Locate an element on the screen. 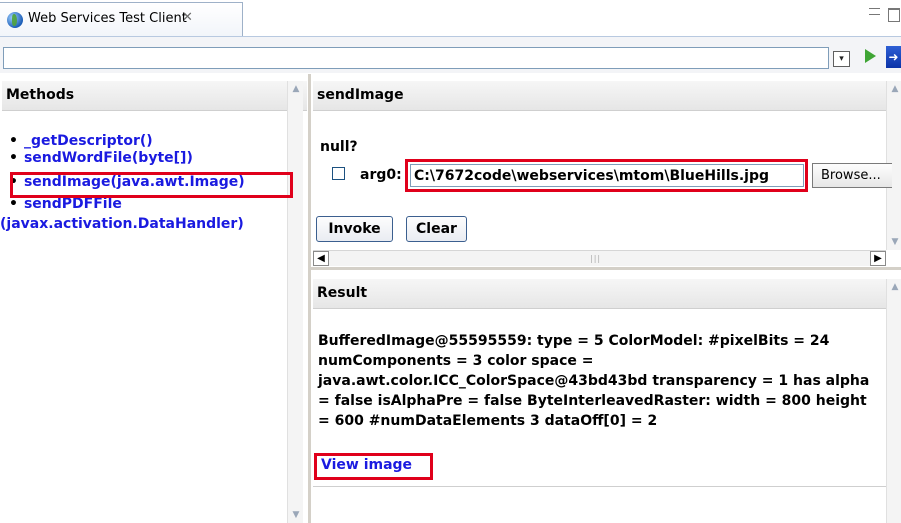 The image size is (901, 523). send-image-title: sendImage is located at coordinates (360, 95).